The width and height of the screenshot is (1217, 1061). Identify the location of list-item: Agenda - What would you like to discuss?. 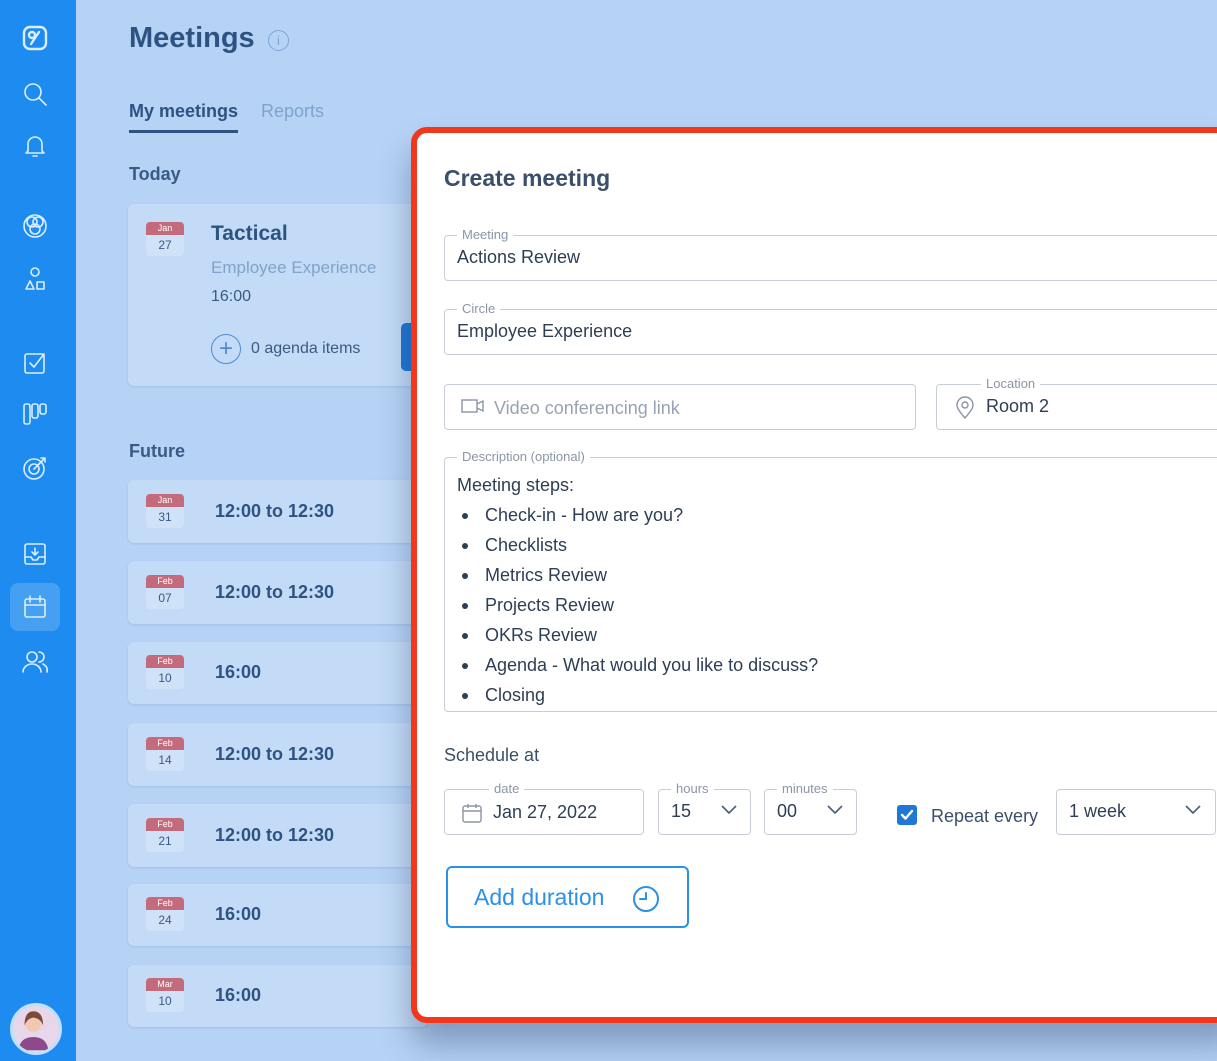
(637, 665).